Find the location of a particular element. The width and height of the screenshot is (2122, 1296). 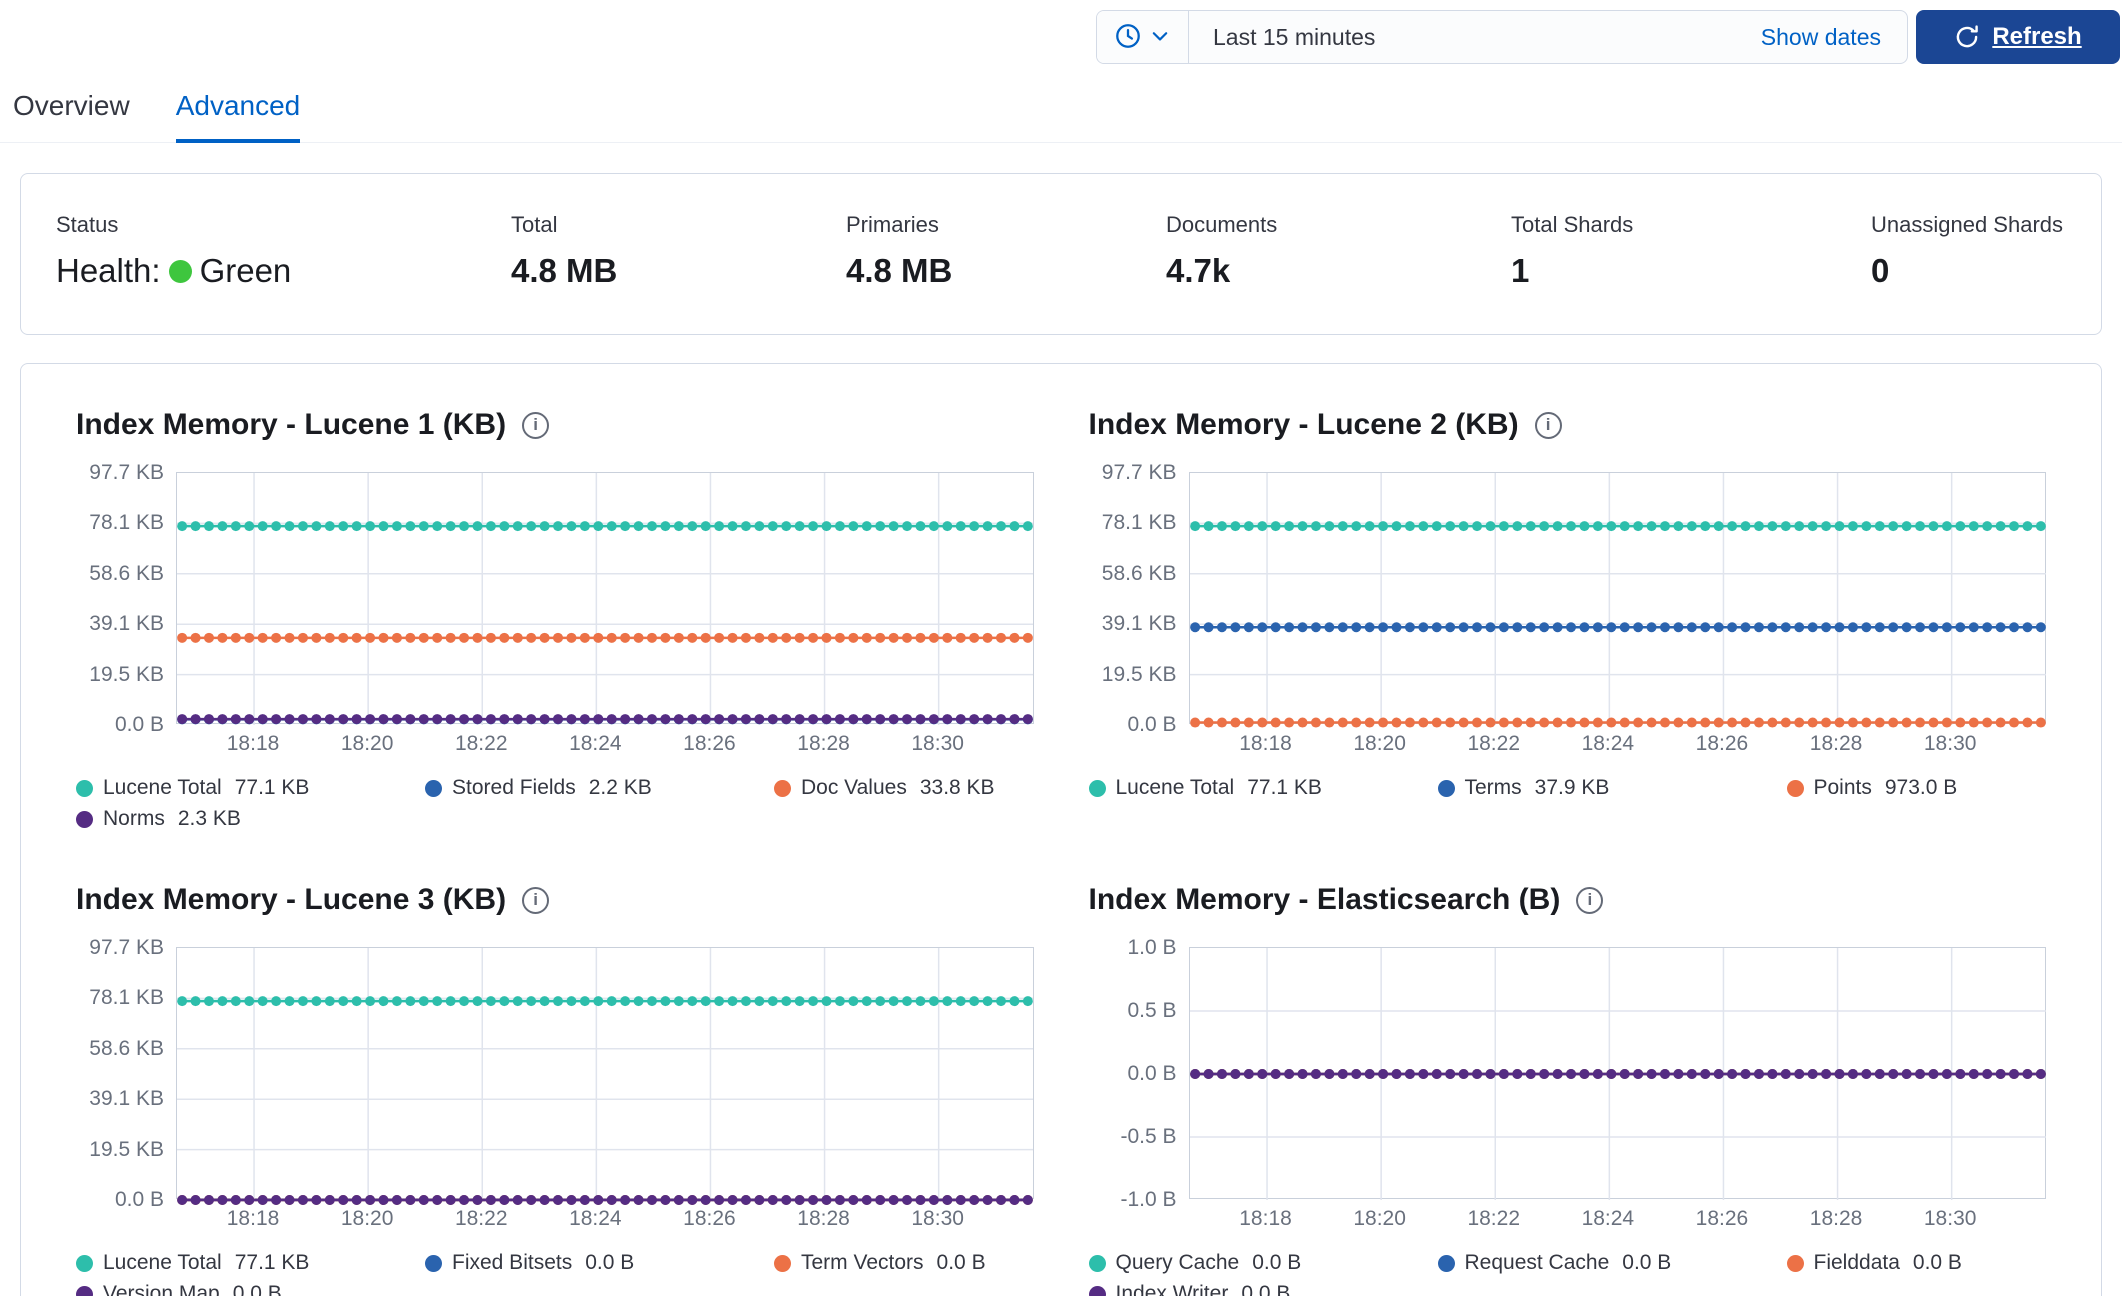

stat-label: Primaries is located at coordinates (892, 224).